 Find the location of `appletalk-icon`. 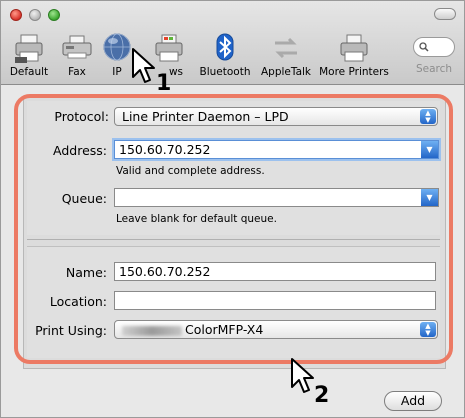

appletalk-icon is located at coordinates (286, 48).